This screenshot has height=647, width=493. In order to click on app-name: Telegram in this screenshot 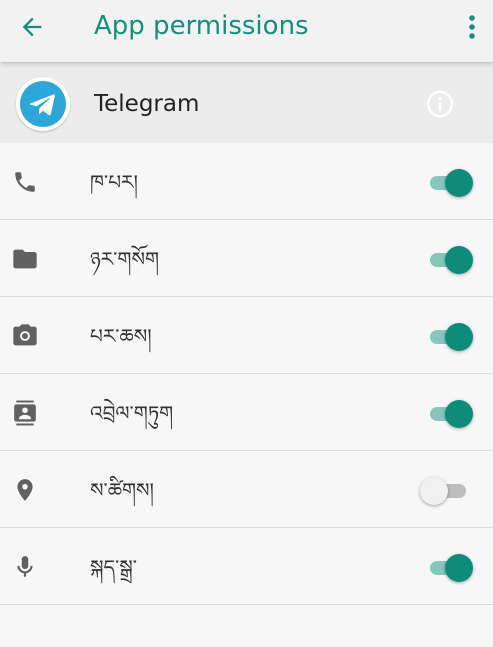, I will do `click(147, 104)`.